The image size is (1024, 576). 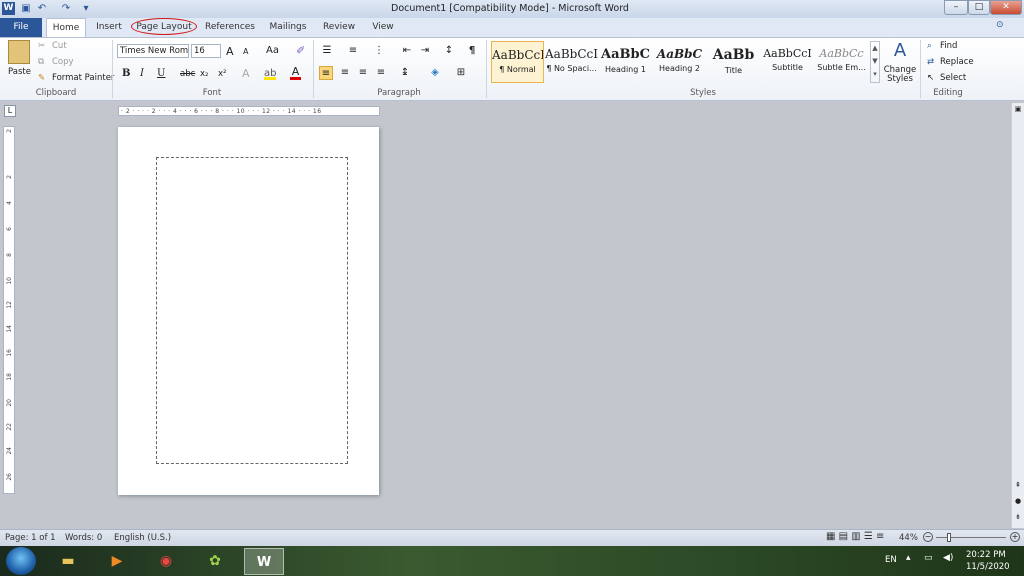 What do you see at coordinates (900, 75) in the screenshot?
I see `change-styles-button: Change Styles` at bounding box center [900, 75].